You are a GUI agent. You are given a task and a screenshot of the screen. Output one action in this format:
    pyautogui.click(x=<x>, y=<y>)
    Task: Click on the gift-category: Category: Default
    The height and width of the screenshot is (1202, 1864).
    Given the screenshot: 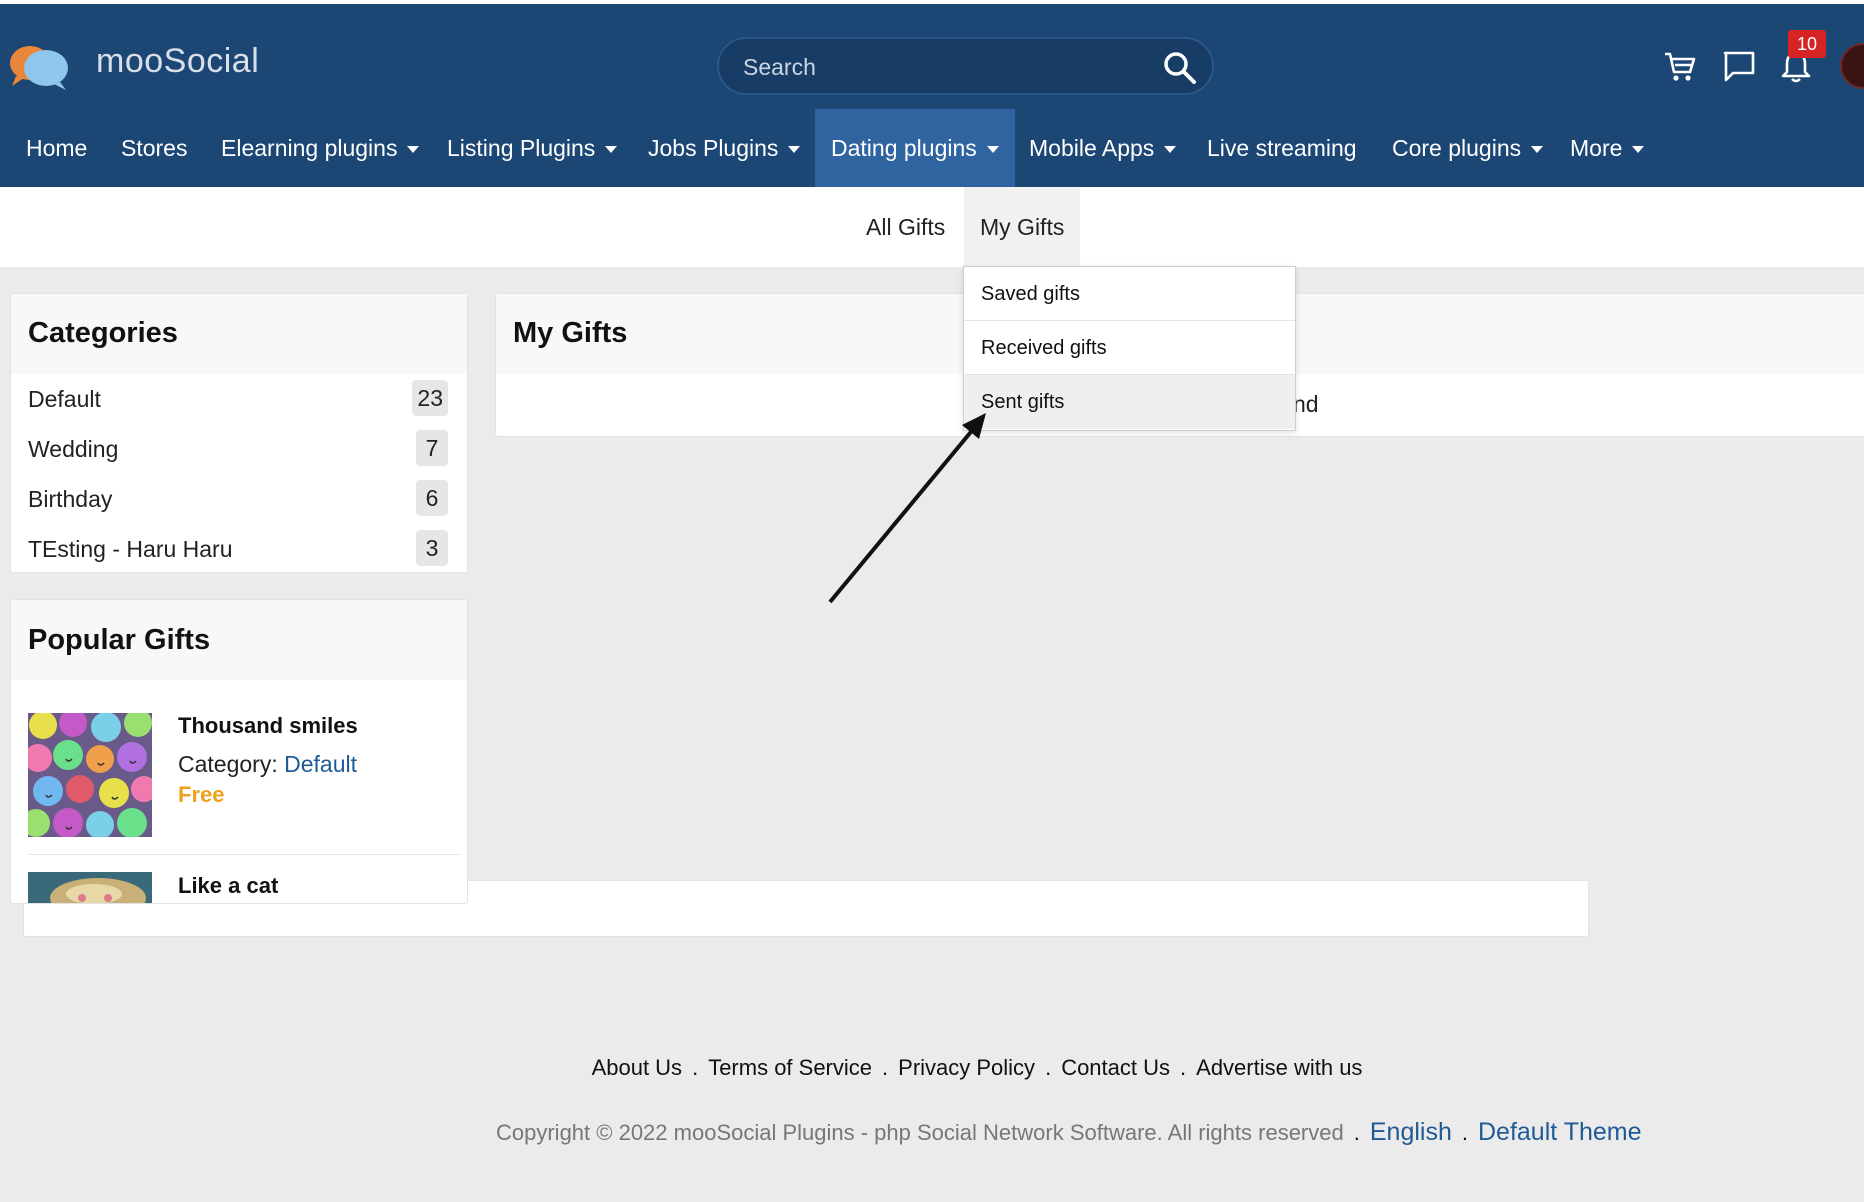 What is the action you would take?
    pyautogui.click(x=267, y=764)
    